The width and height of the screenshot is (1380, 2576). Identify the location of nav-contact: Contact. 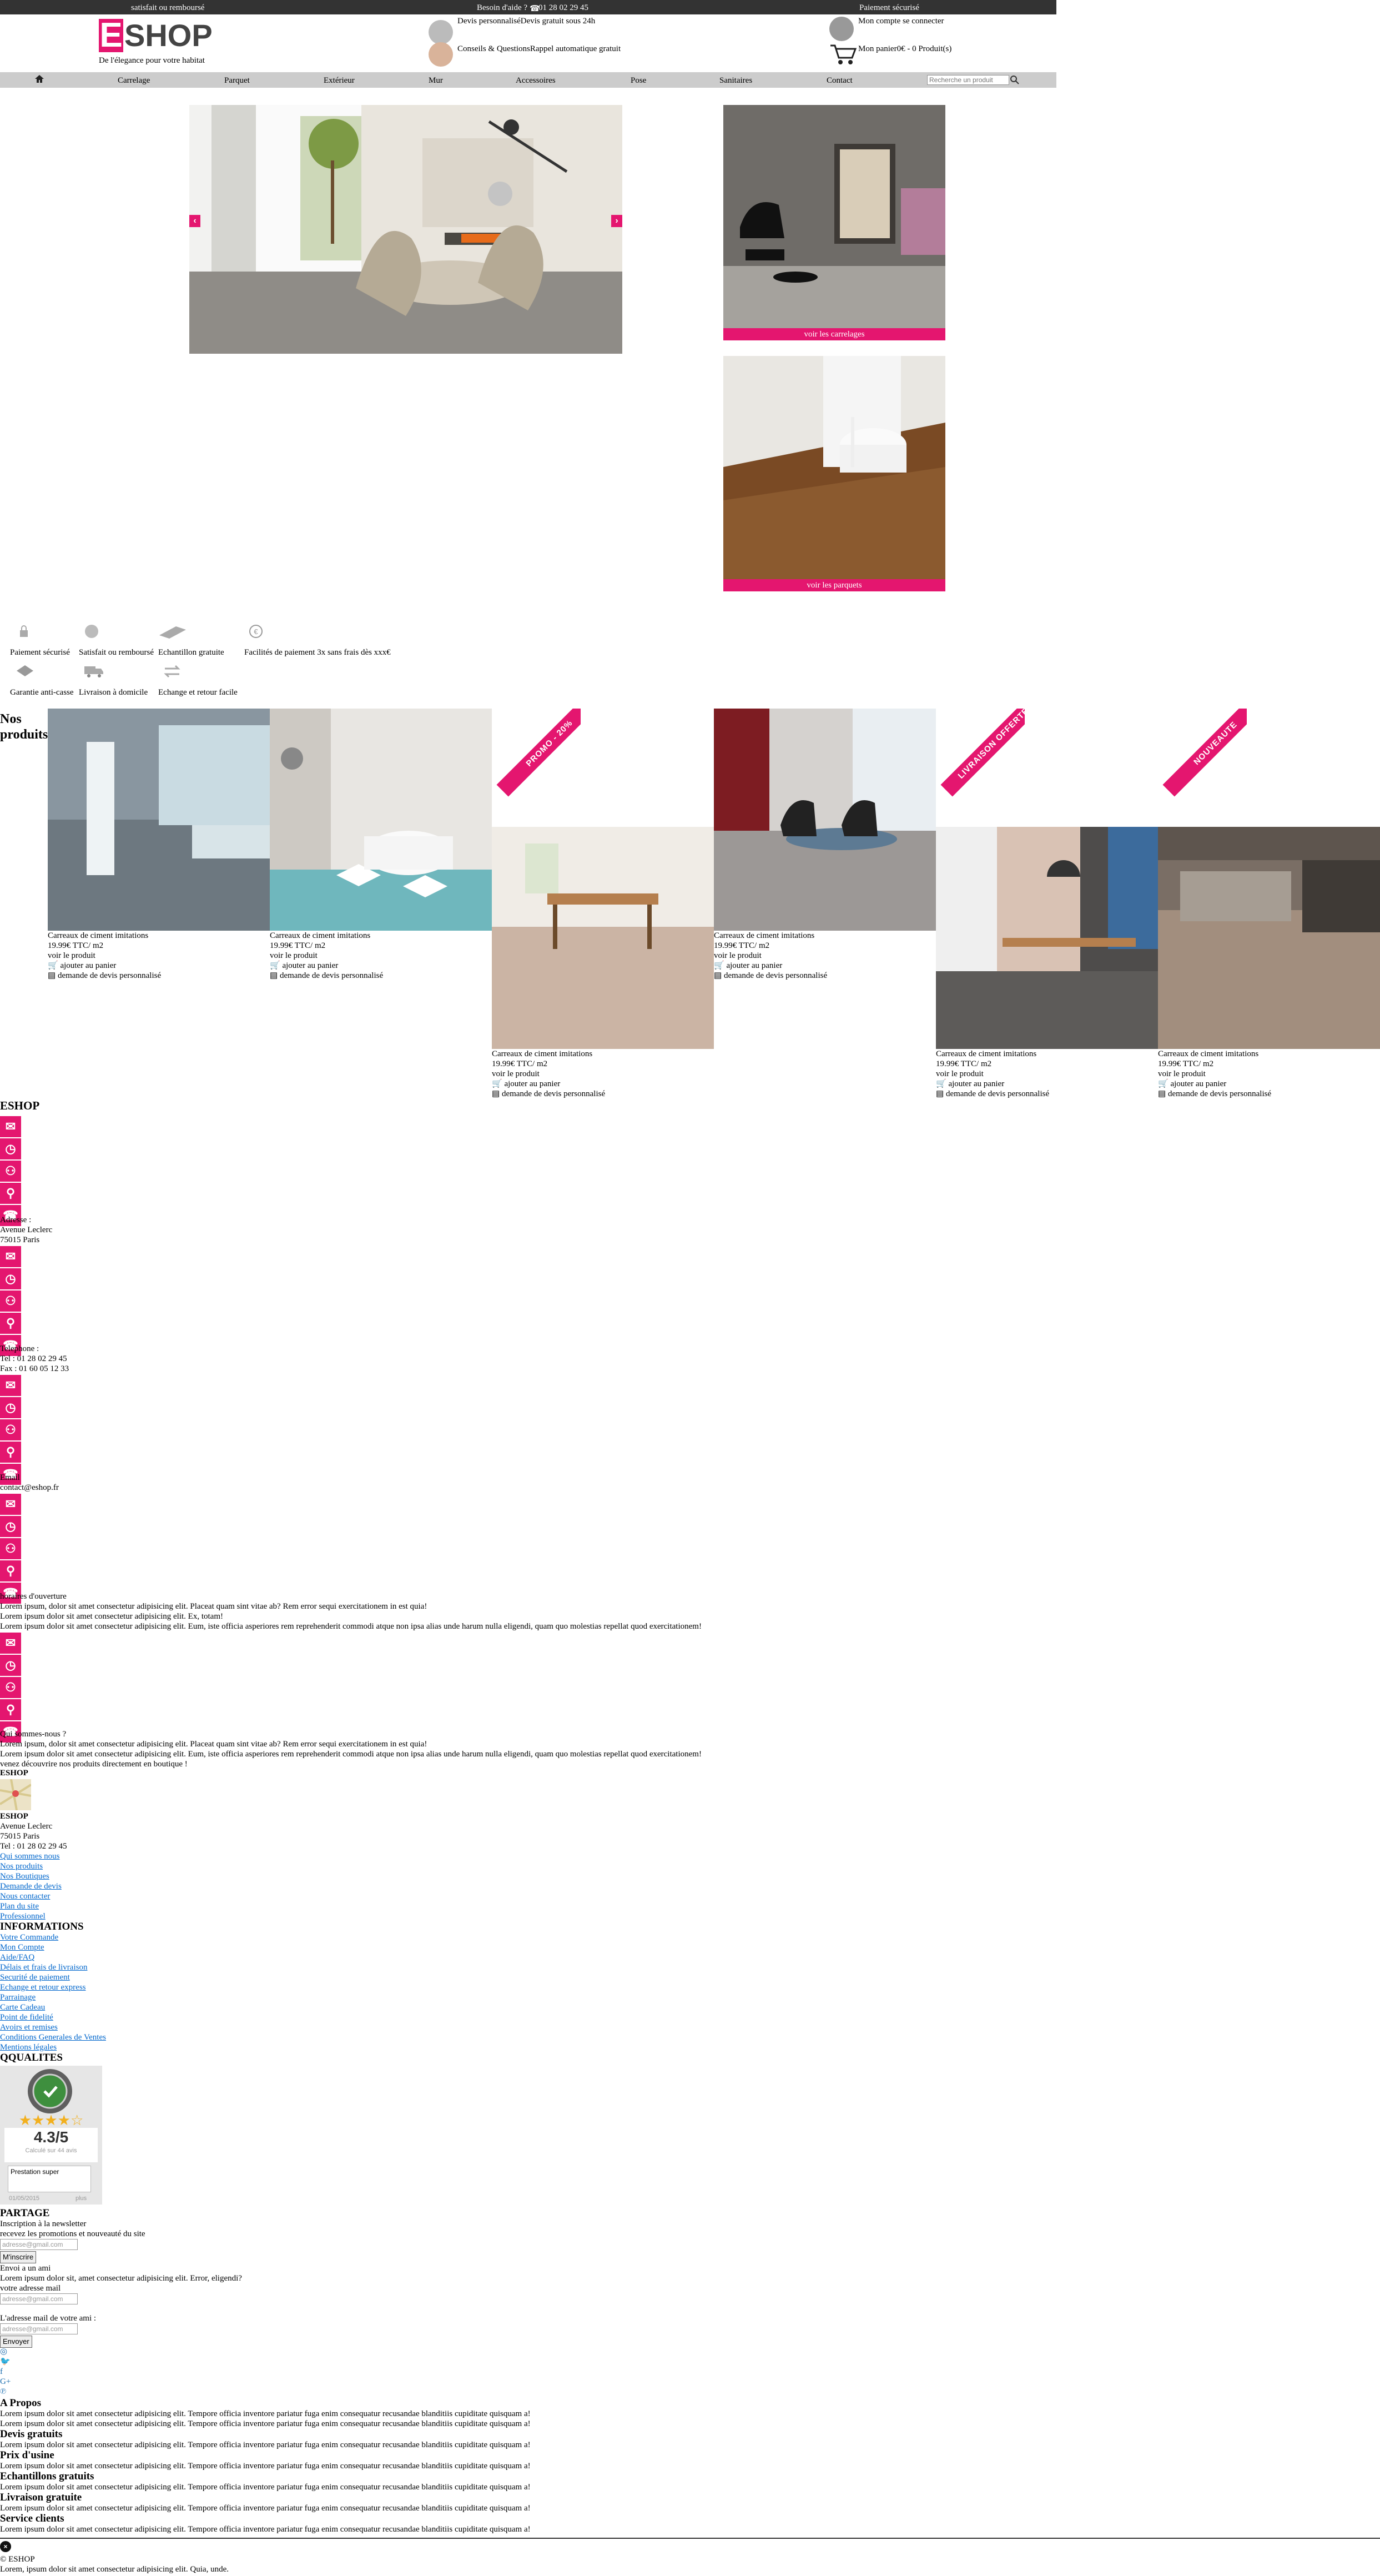
(840, 81).